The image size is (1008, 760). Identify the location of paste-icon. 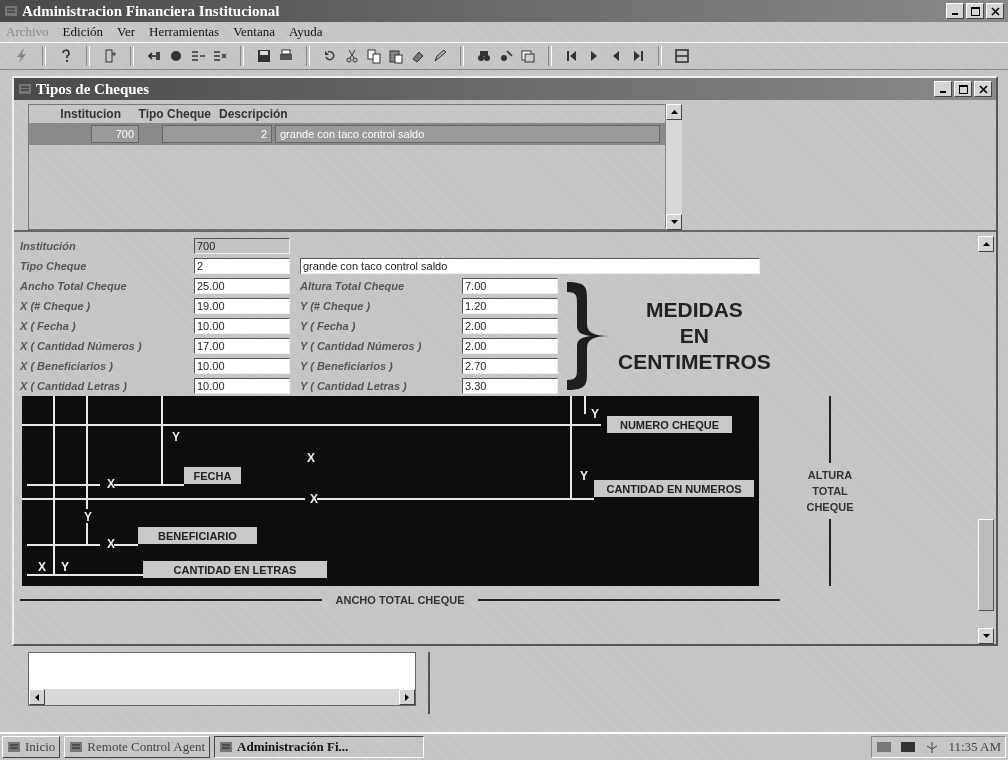
(396, 56).